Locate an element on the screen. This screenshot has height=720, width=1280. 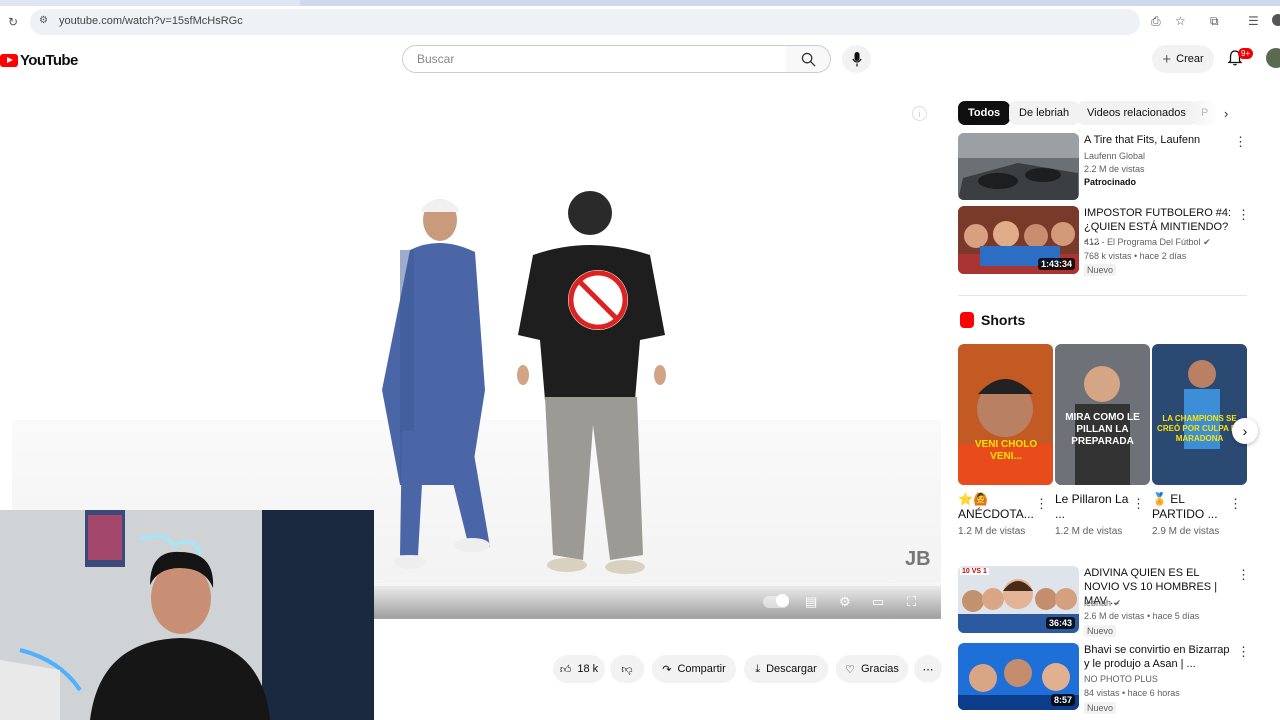
youtube-logo: YouTube is located at coordinates (39, 60).